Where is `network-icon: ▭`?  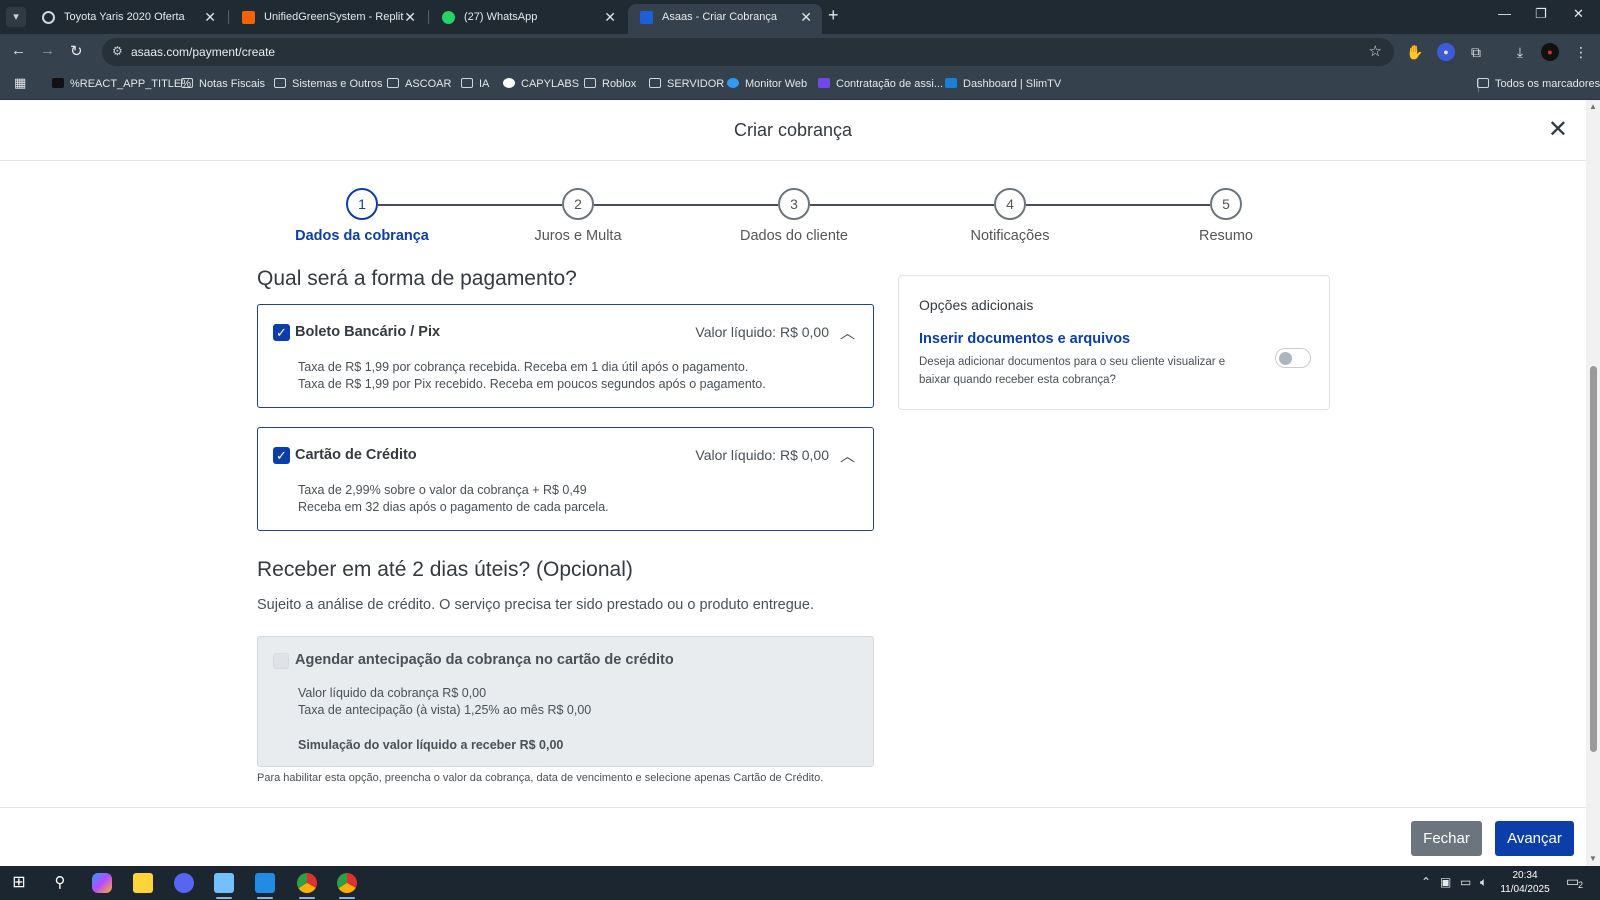
network-icon: ▭ is located at coordinates (1465, 882).